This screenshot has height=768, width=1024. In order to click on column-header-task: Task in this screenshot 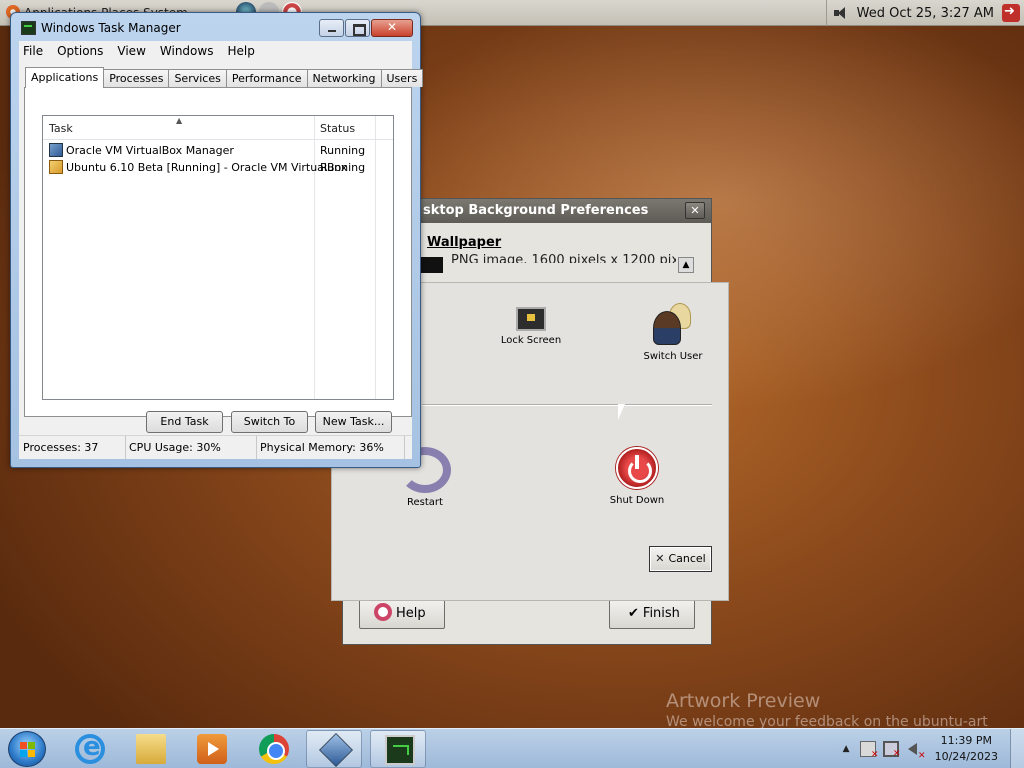, I will do `click(61, 128)`.